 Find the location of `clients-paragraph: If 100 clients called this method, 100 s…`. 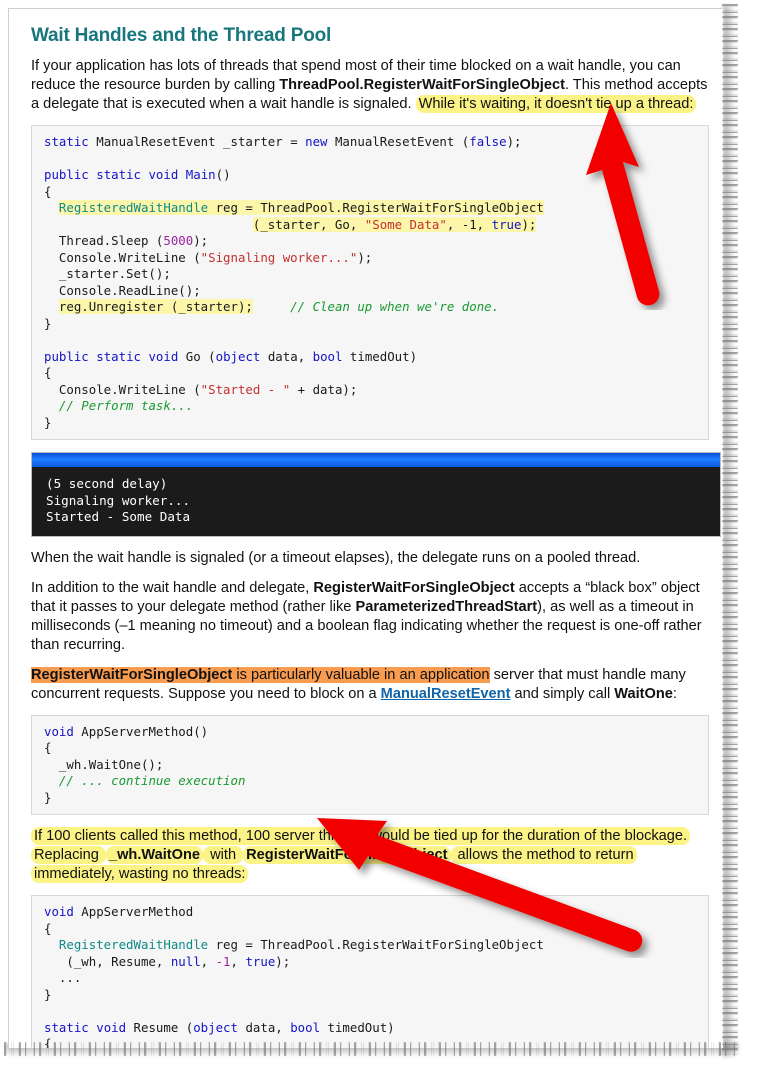

clients-paragraph: If 100 clients called this method, 100 s… is located at coordinates (370, 855).